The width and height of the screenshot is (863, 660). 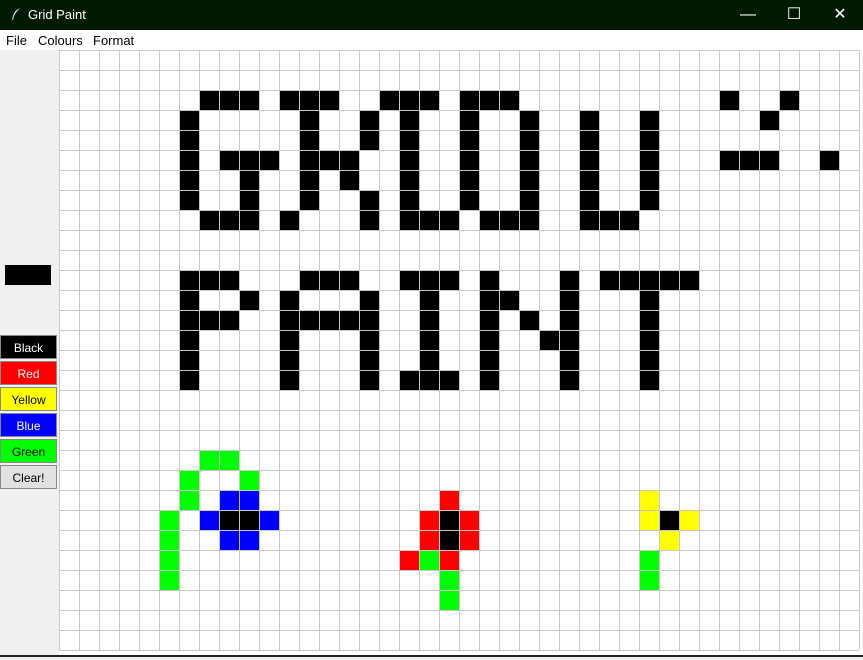 What do you see at coordinates (28, 477) in the screenshot?
I see `clear-button: Clear!` at bounding box center [28, 477].